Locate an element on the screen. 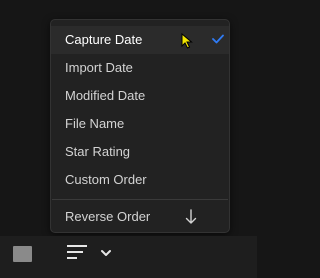  mouse-pointer-icon is located at coordinates (187, 41).